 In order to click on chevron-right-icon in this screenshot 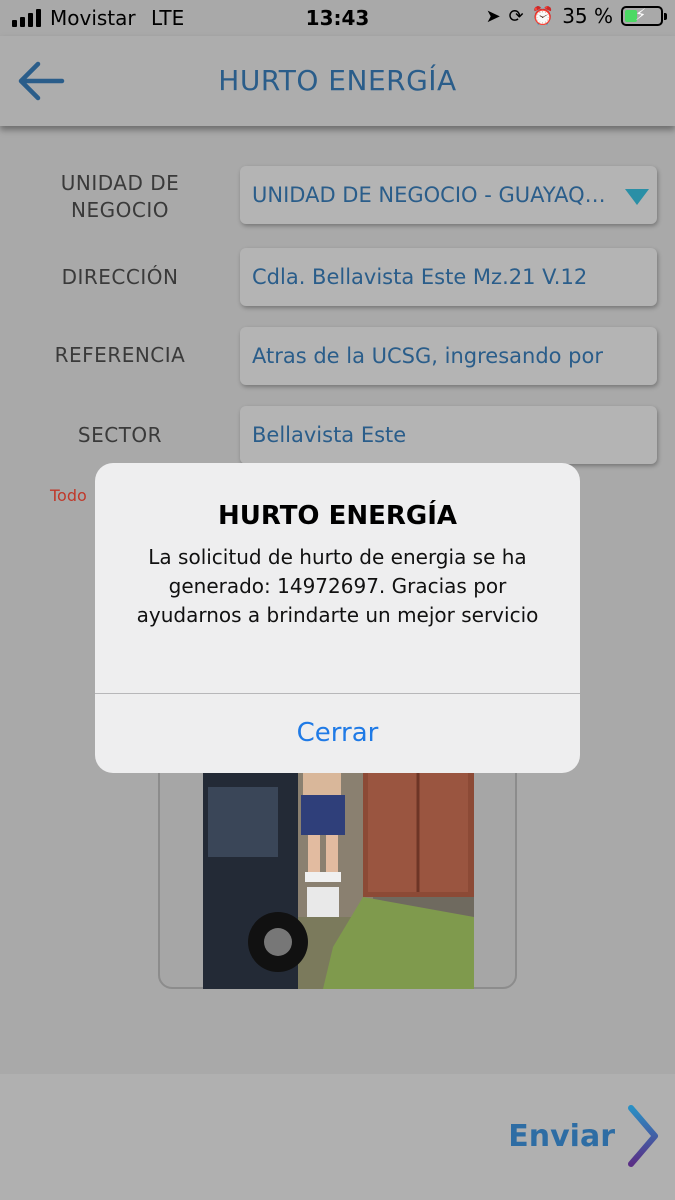, I will do `click(643, 1136)`.